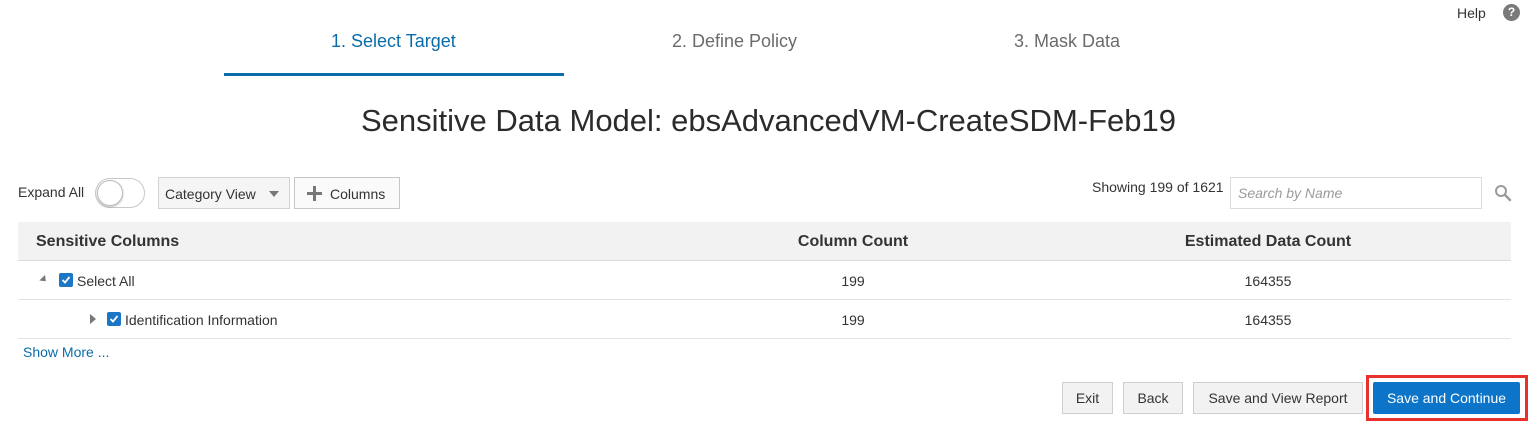  What do you see at coordinates (110, 193) in the screenshot?
I see `toggle-knob` at bounding box center [110, 193].